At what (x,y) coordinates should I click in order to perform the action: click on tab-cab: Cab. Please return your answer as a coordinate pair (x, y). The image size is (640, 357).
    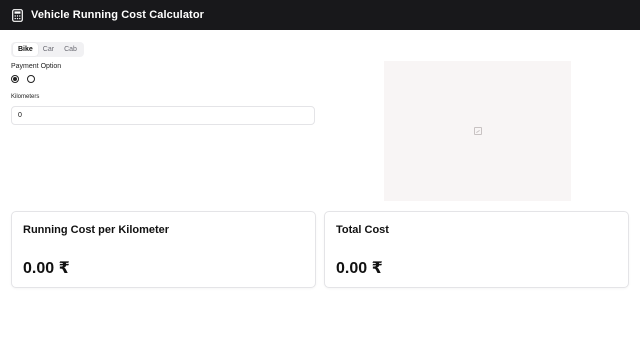
    Looking at the image, I should click on (70, 49).